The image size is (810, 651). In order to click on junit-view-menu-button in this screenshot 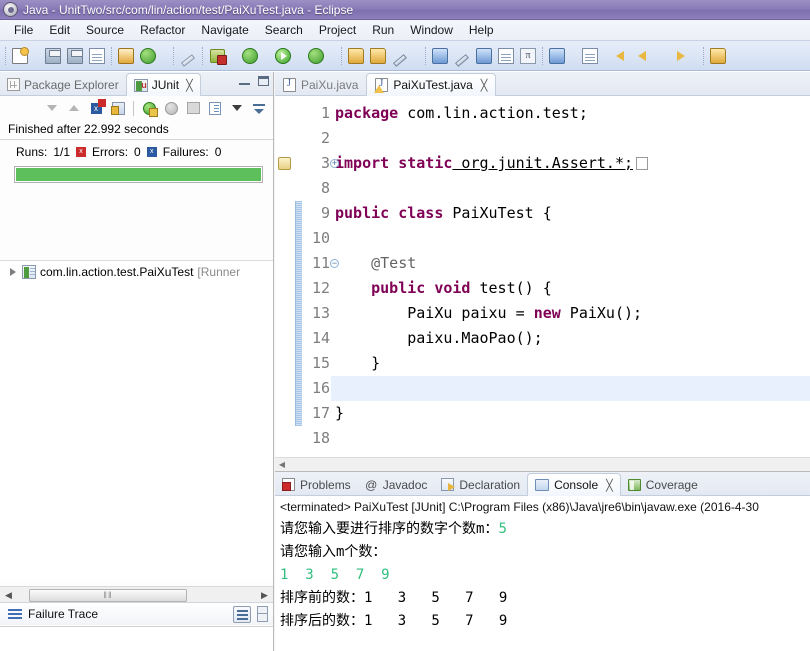, I will do `click(237, 108)`.